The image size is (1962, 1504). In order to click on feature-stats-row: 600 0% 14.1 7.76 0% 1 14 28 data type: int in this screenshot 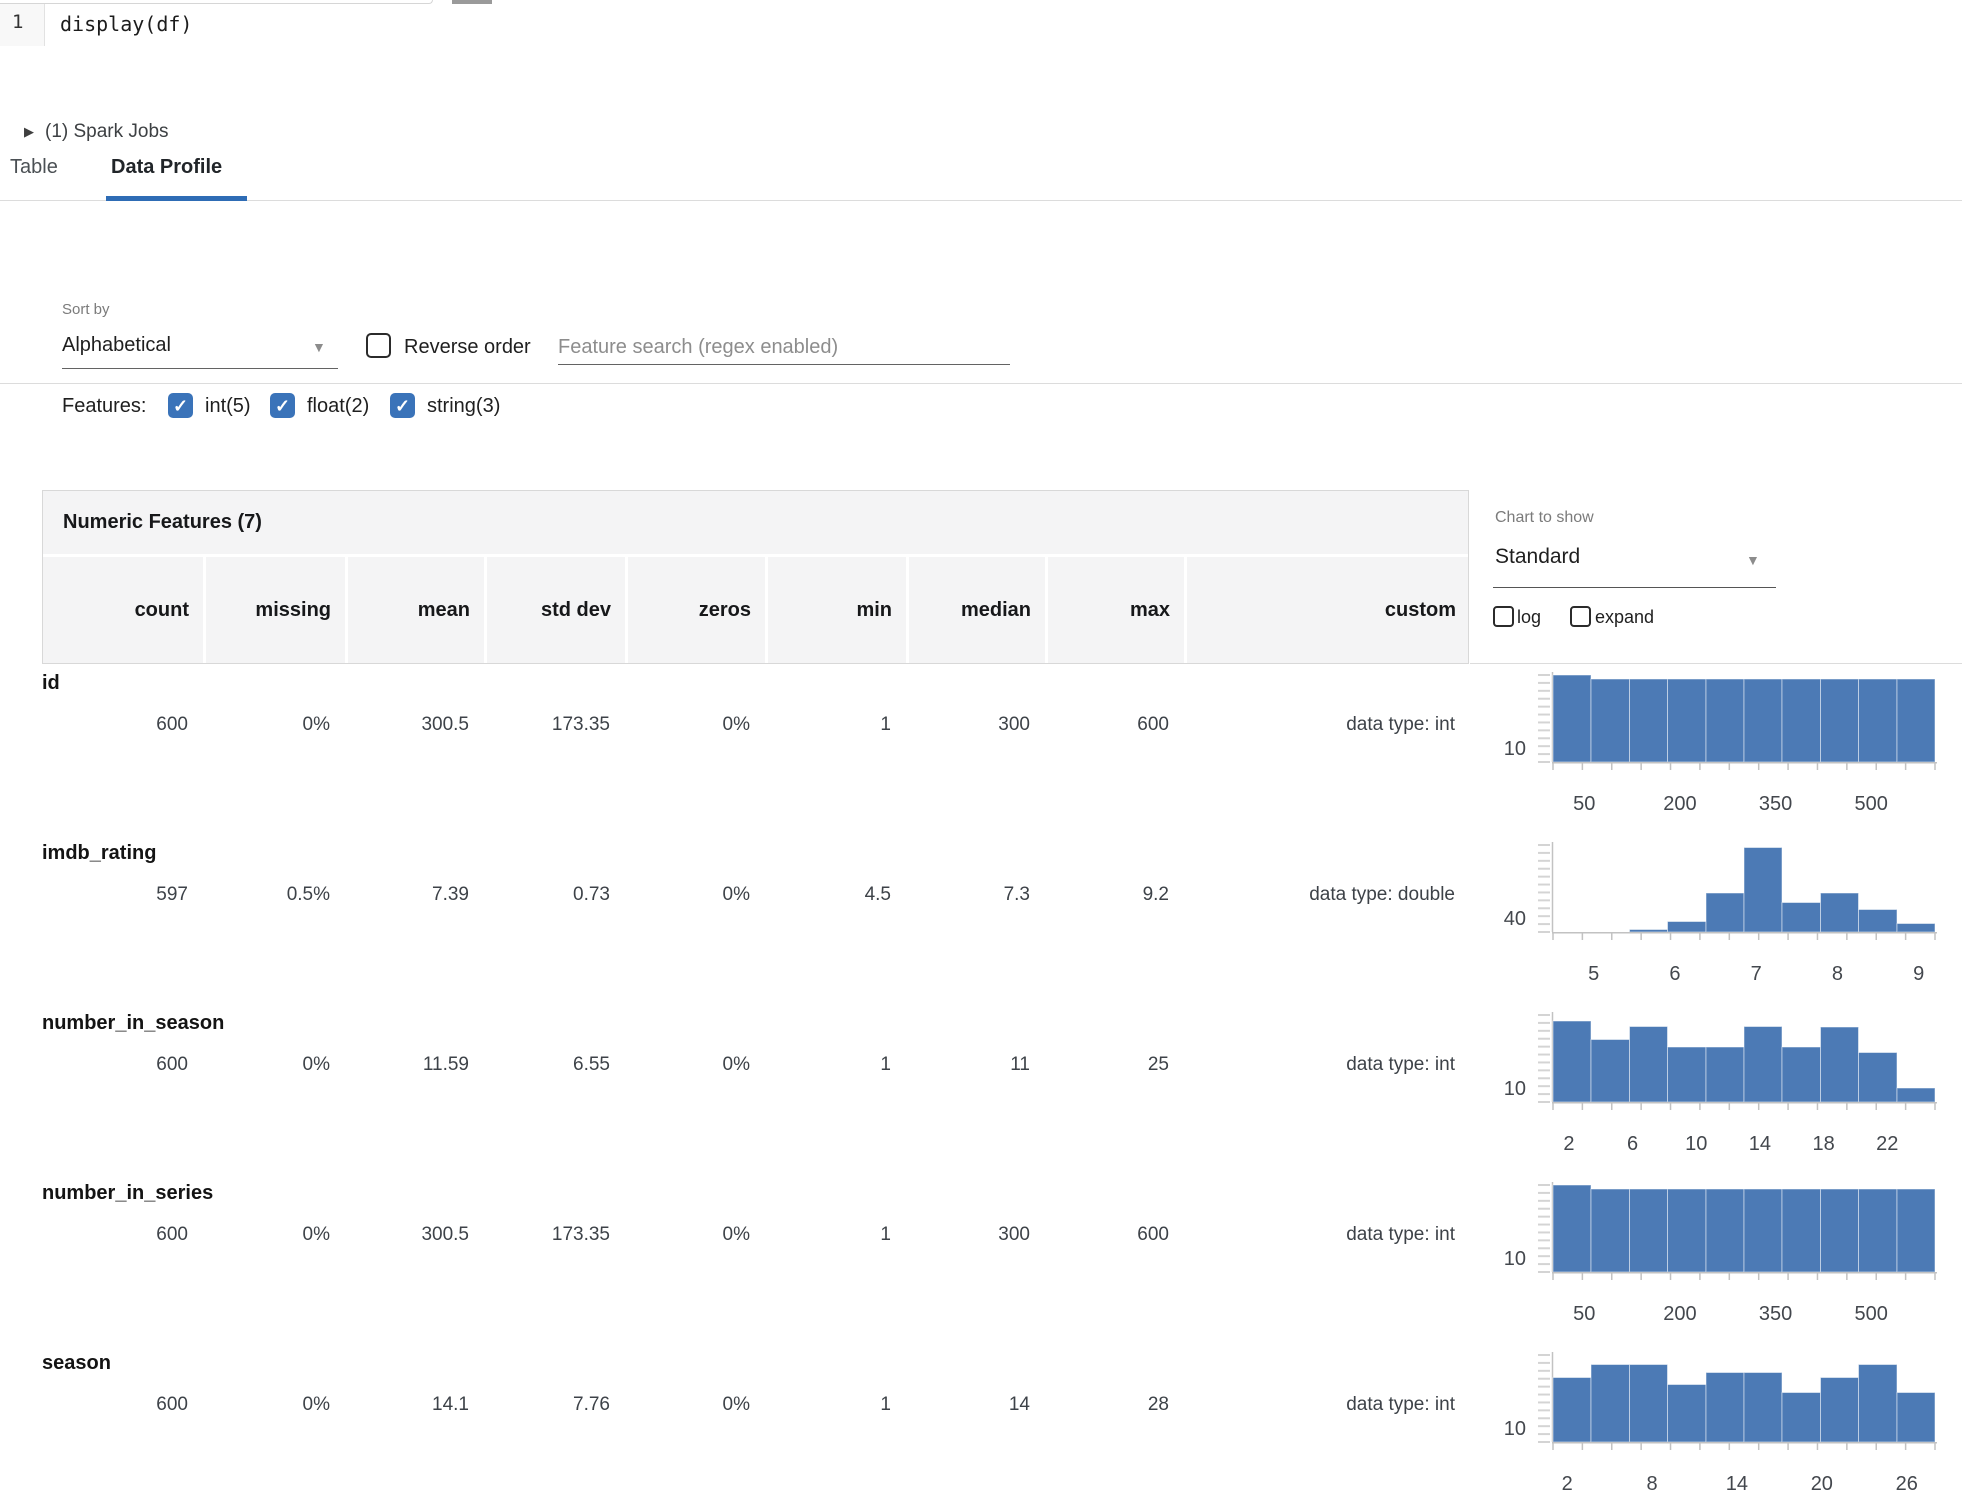, I will do `click(755, 1405)`.